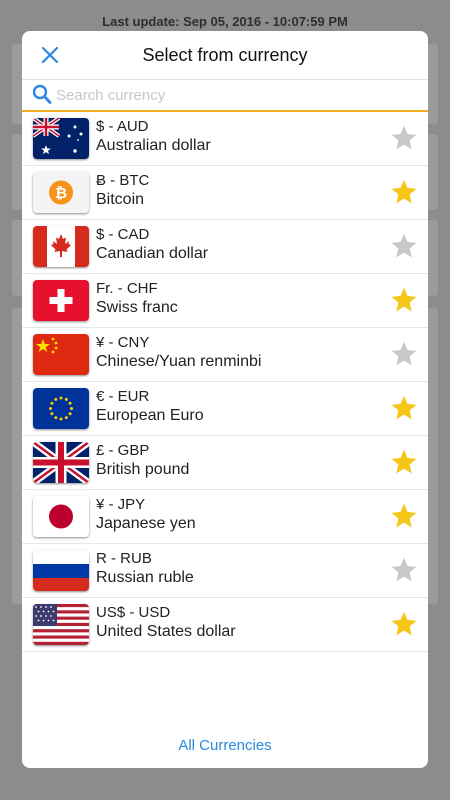 Image resolution: width=450 pixels, height=800 pixels. What do you see at coordinates (143, 469) in the screenshot?
I see `currency-name: British pound` at bounding box center [143, 469].